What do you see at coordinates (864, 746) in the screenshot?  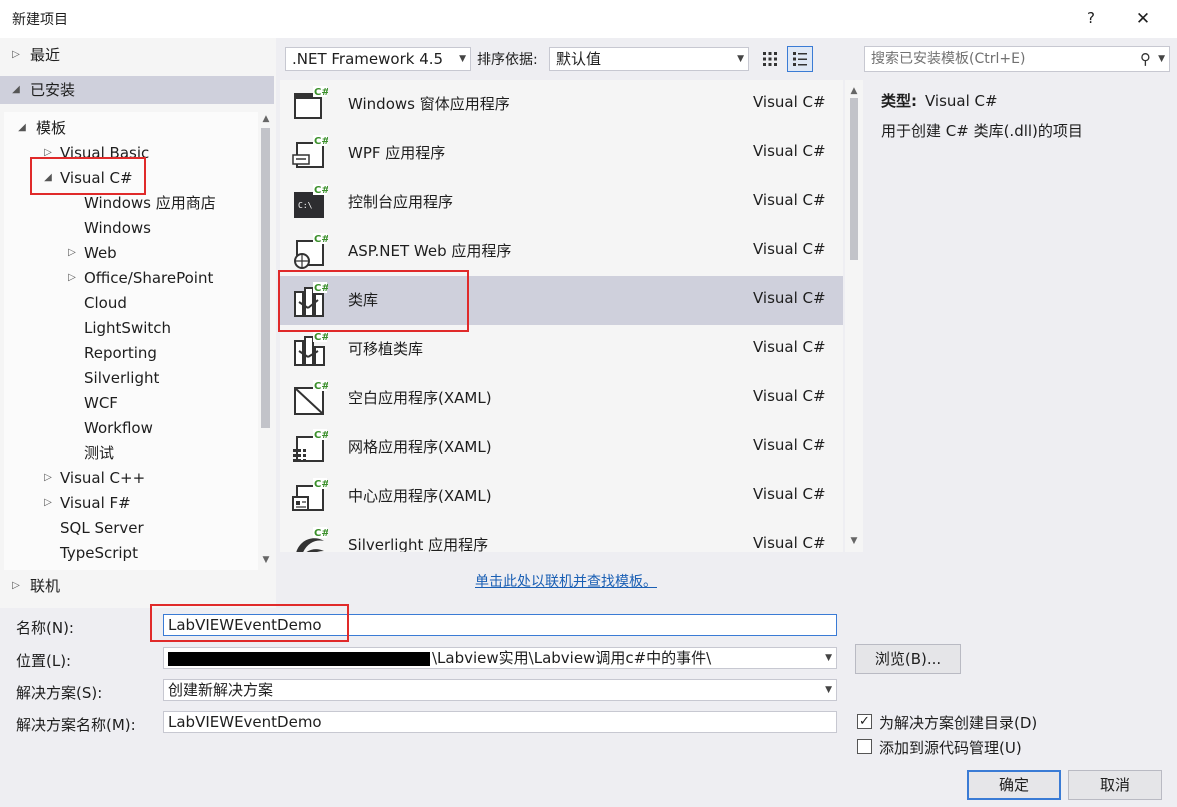 I see `source-control-checkbox` at bounding box center [864, 746].